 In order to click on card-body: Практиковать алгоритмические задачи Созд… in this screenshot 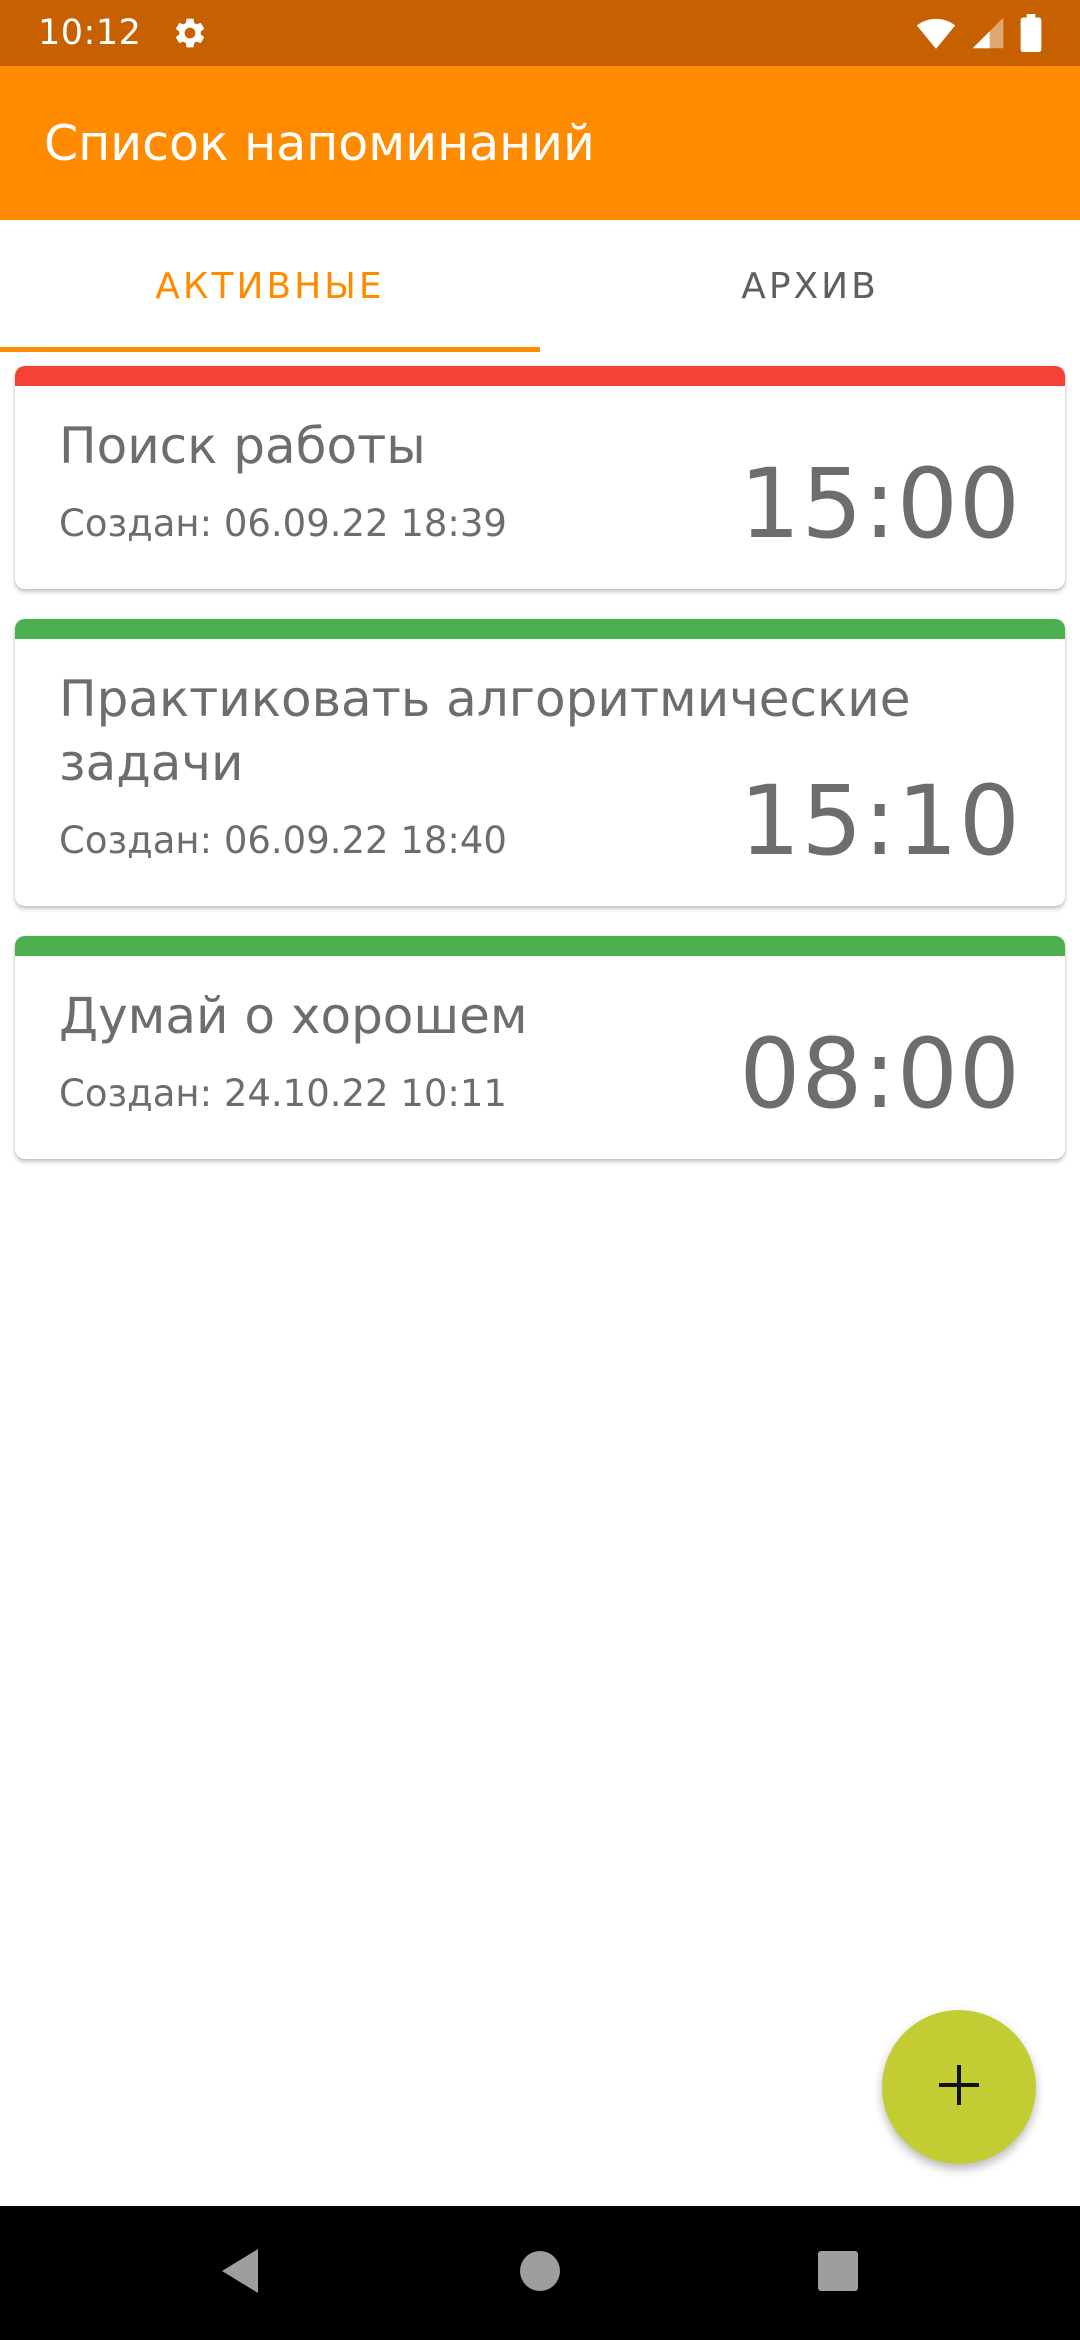, I will do `click(540, 772)`.